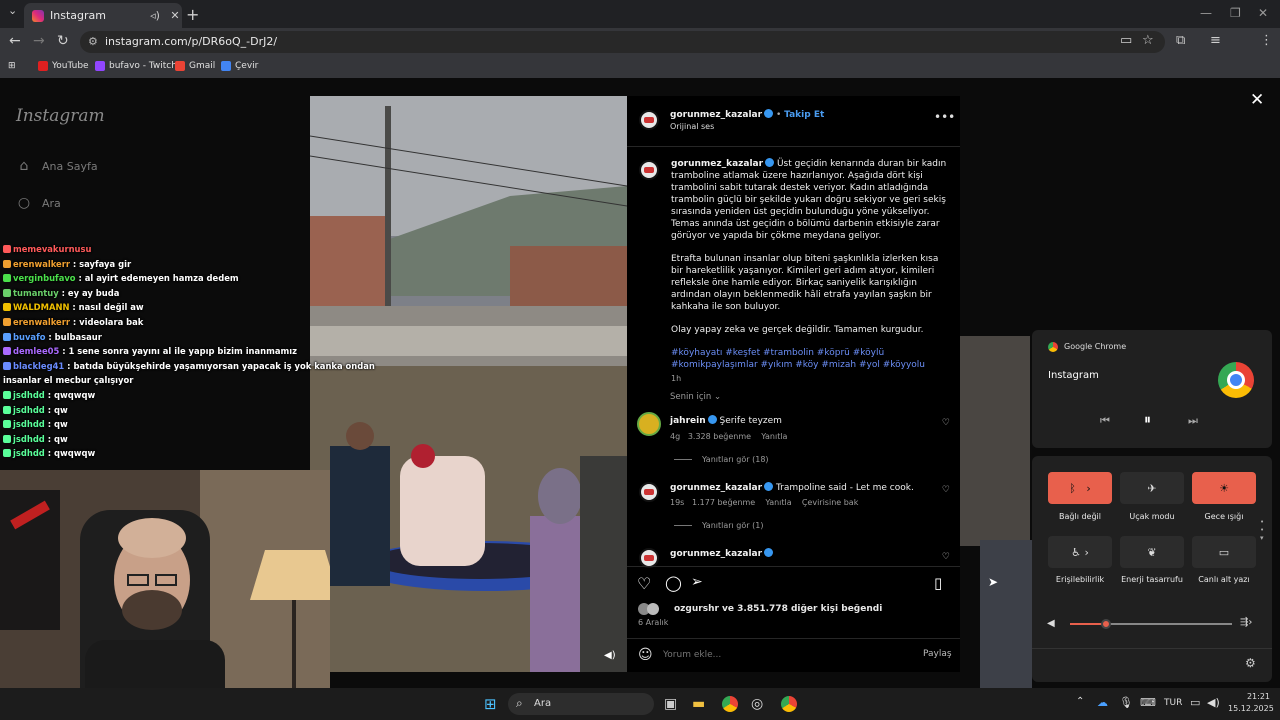 This screenshot has height=720, width=1280. Describe the element at coordinates (692, 126) in the screenshot. I see `audio-label: Orijinal ses` at that location.